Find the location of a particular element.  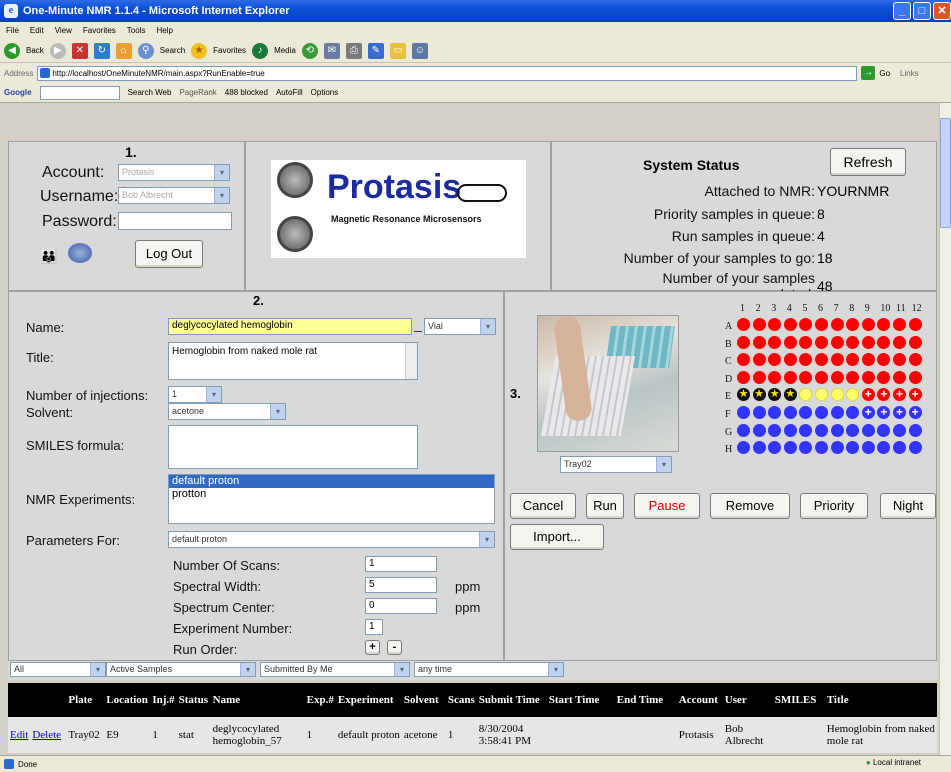

col-exp: Exp.# is located at coordinates (320, 700).